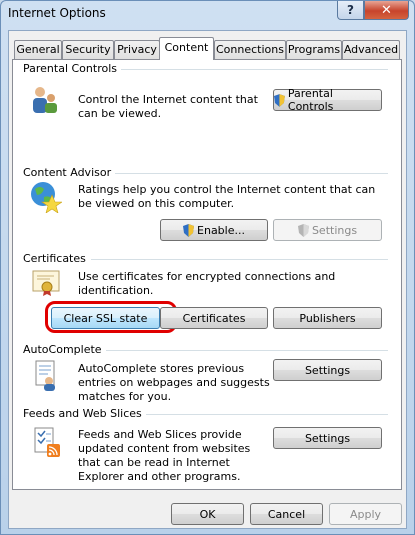  What do you see at coordinates (186, 48) in the screenshot?
I see `tab-content: Content` at bounding box center [186, 48].